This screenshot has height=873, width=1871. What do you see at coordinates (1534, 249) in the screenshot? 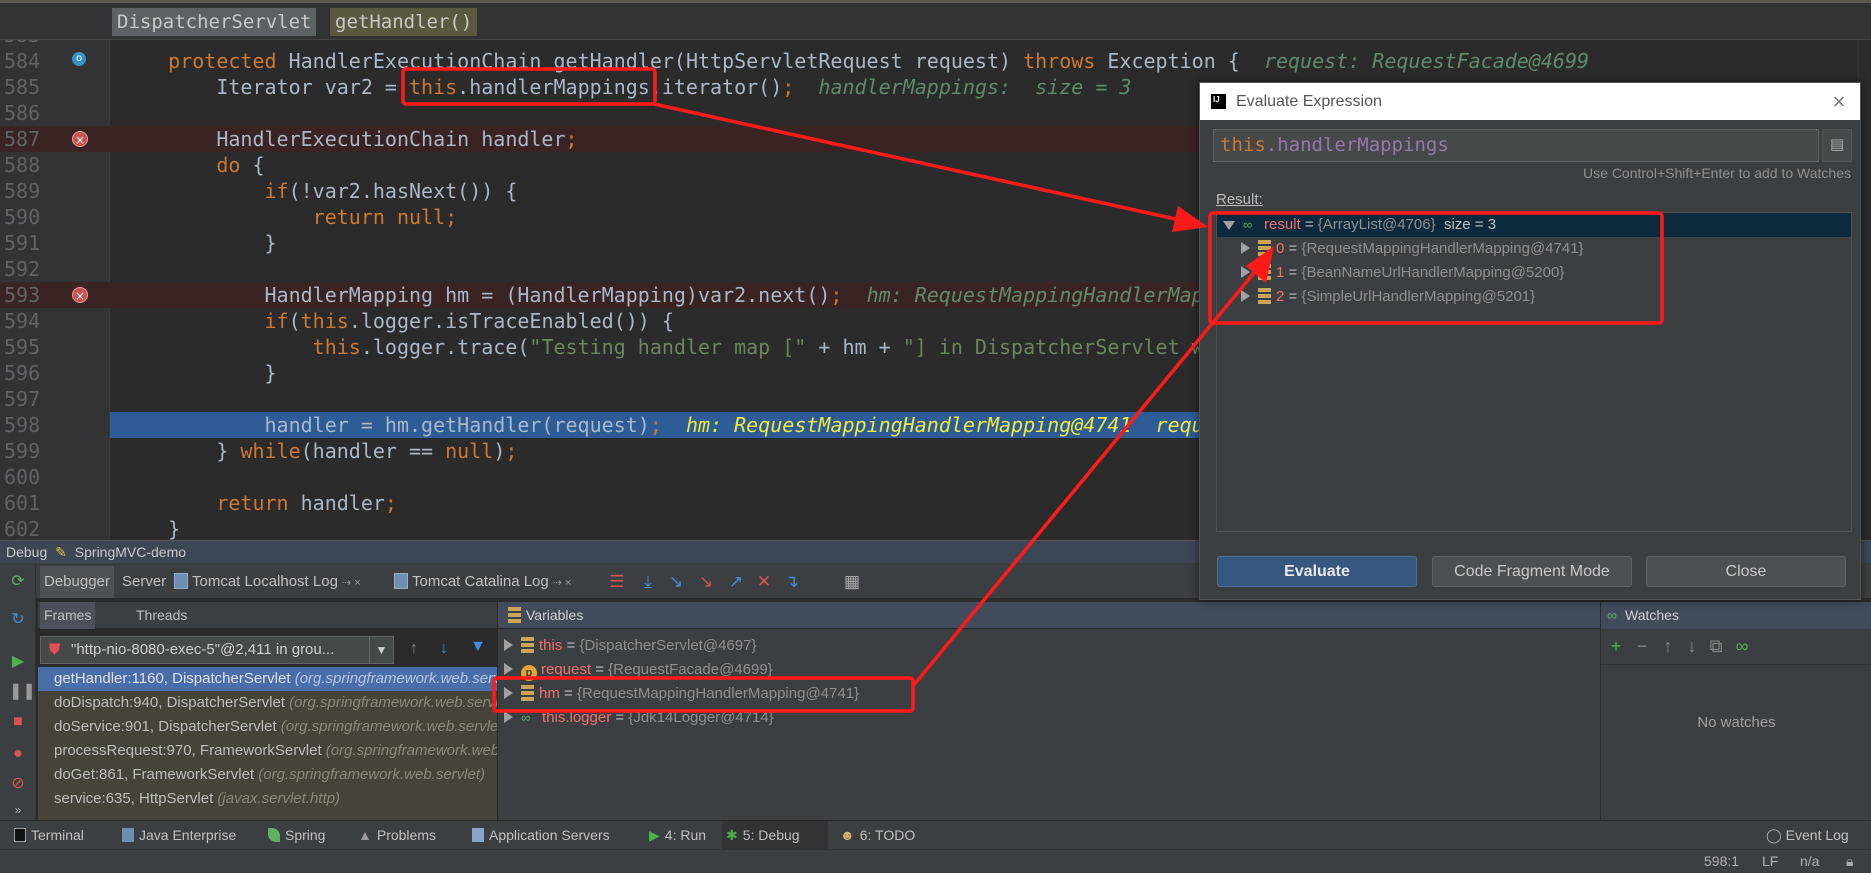
I see `result-item-row: 0 = {RequestMappingHandlerMapping@4741}` at bounding box center [1534, 249].